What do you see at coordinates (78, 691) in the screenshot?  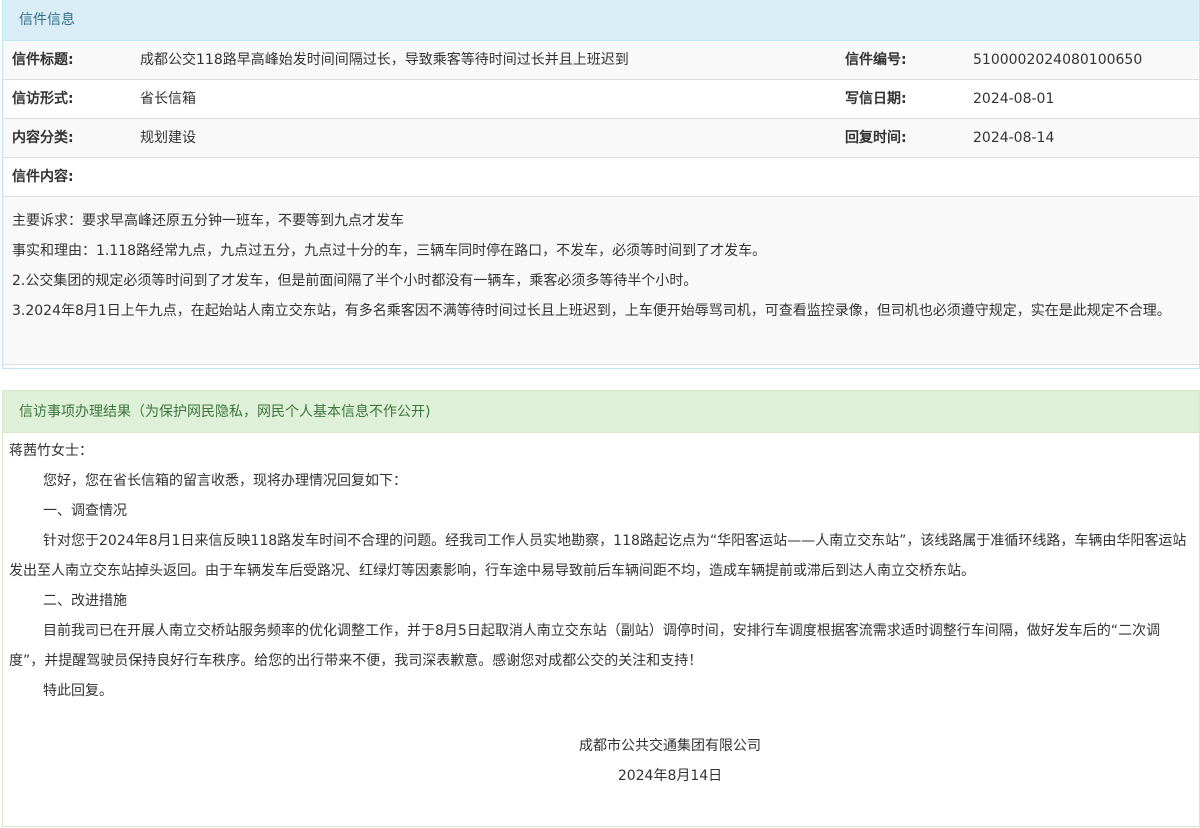 I see `closing: 特此回复。` at bounding box center [78, 691].